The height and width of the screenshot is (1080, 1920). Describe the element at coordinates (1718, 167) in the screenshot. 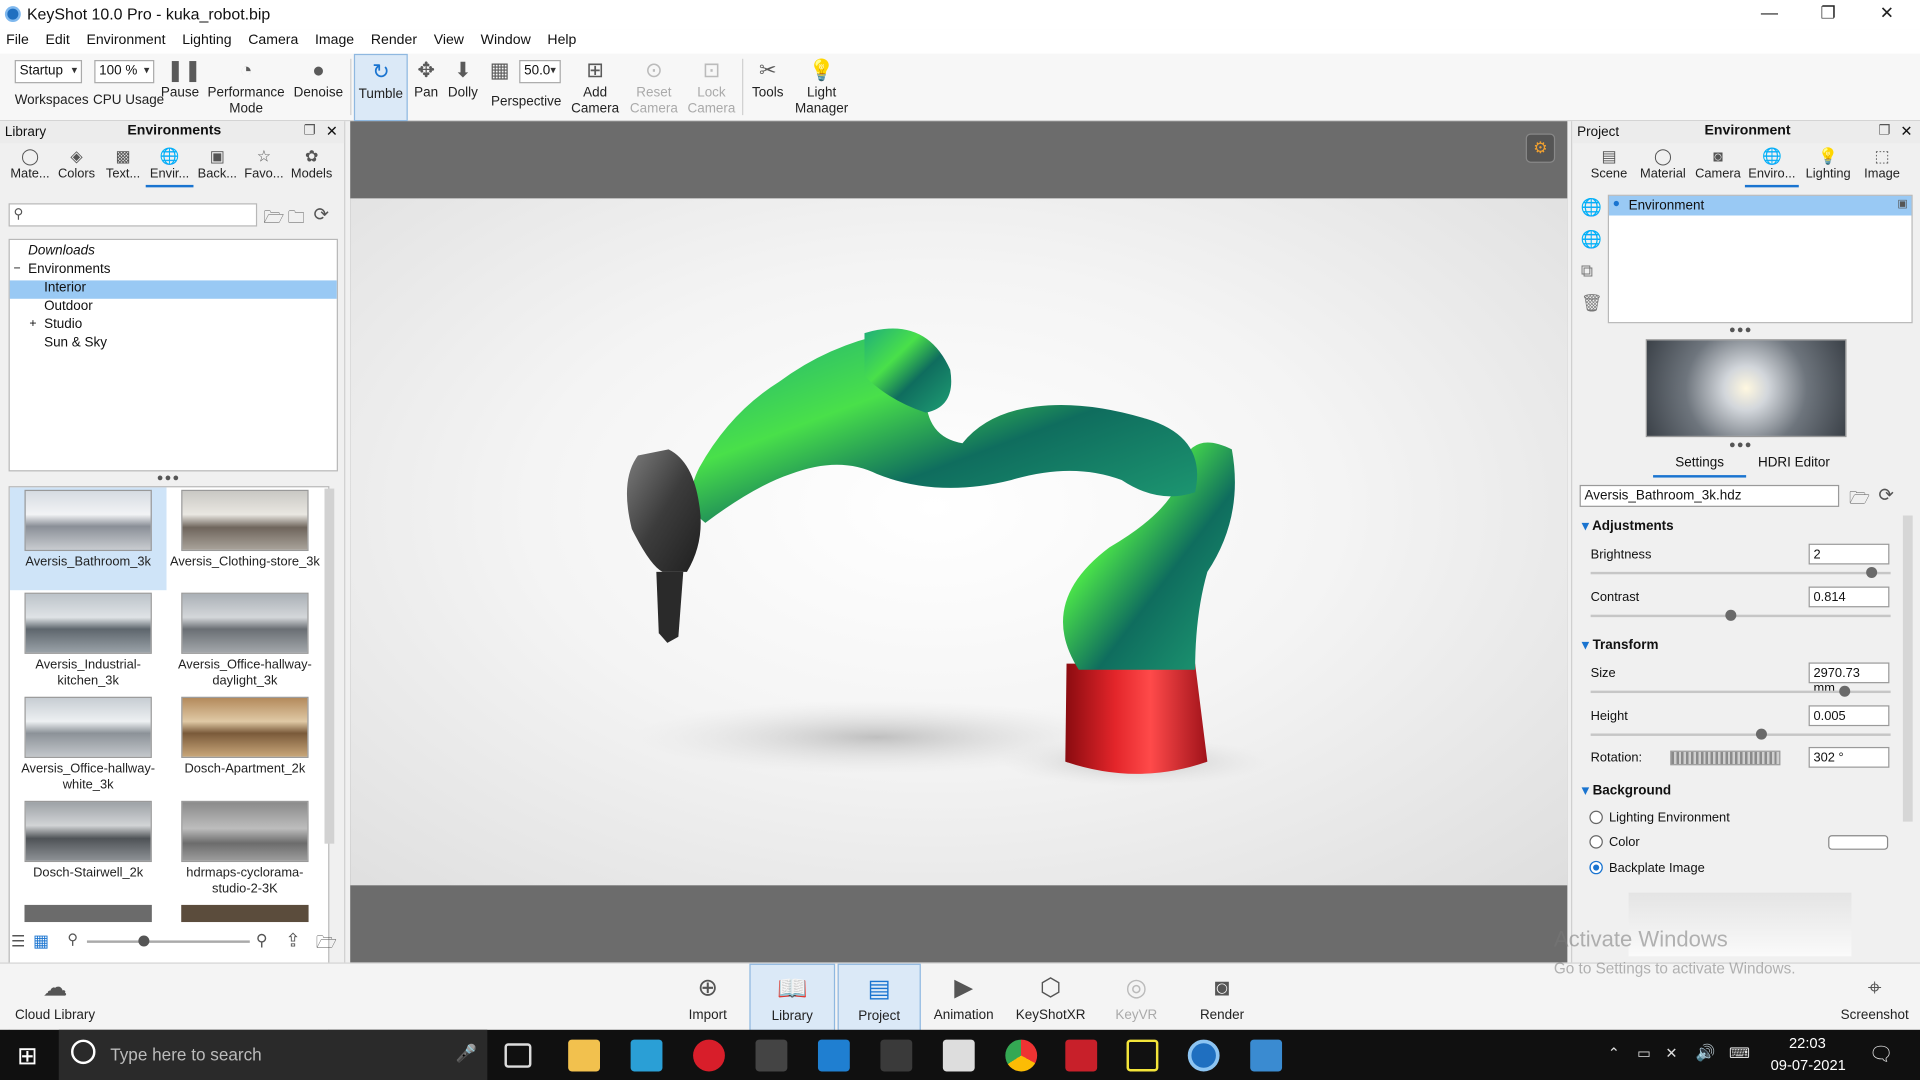

I see `tab-camera: ◙ Camera` at that location.